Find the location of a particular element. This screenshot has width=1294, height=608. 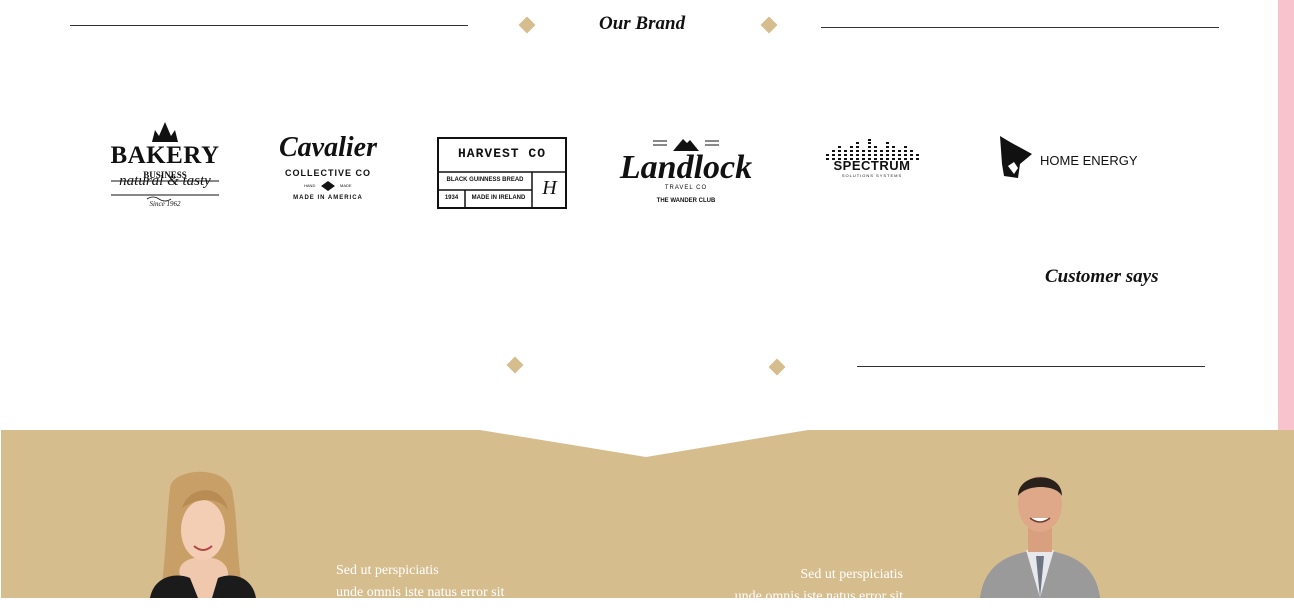

man-photo-icon is located at coordinates (1040, 537).